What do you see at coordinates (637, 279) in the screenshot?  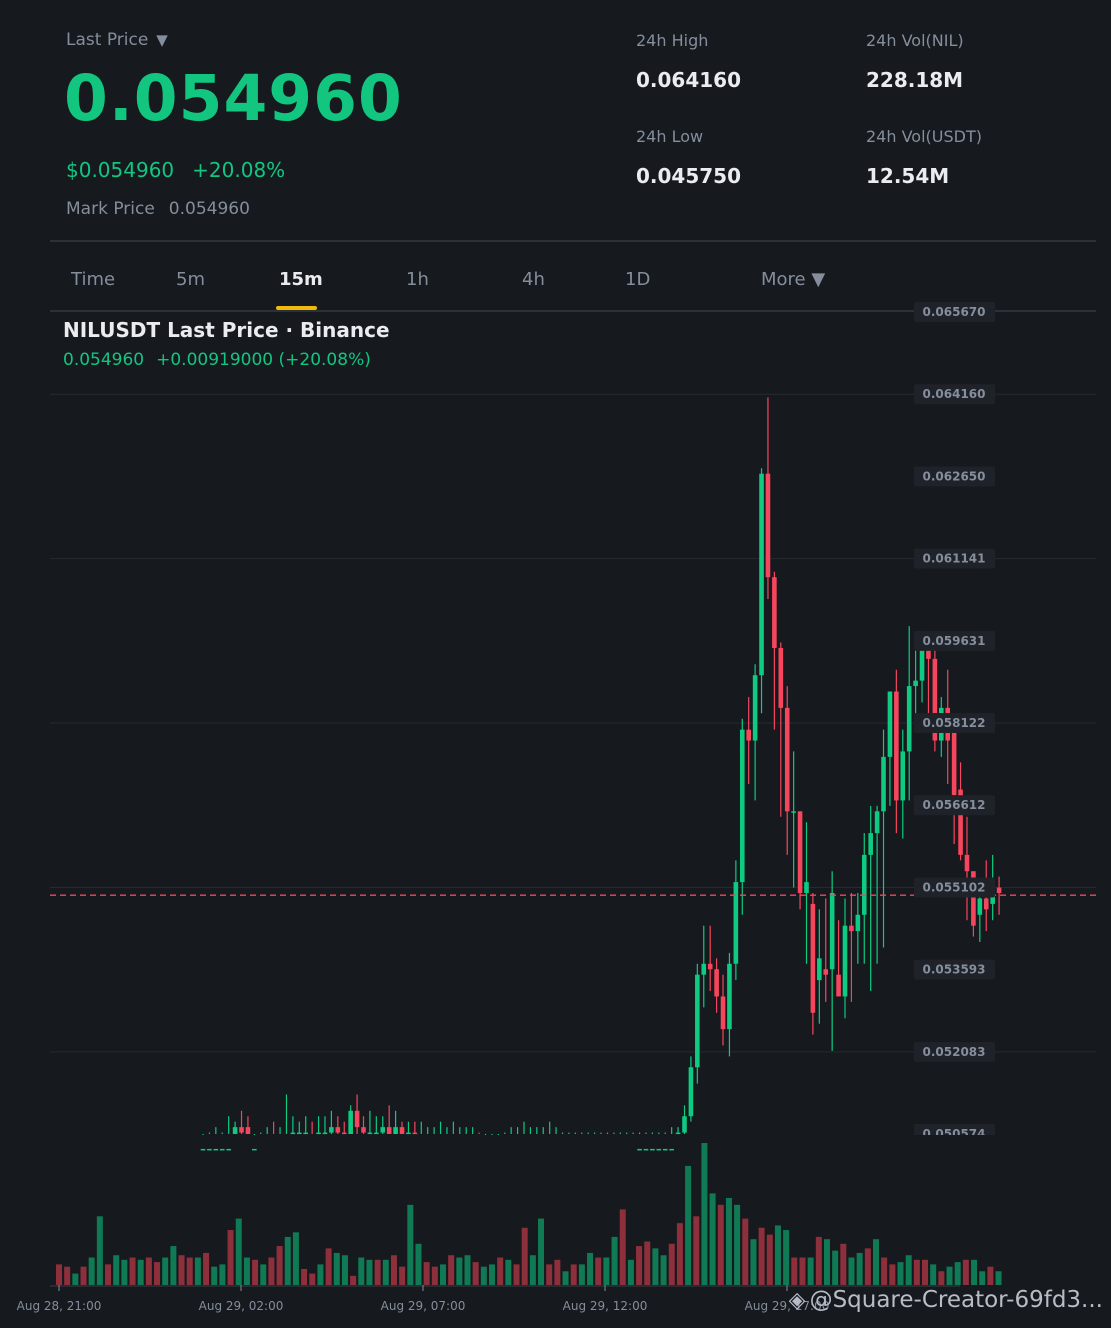 I see `tab-1d: 1D` at bounding box center [637, 279].